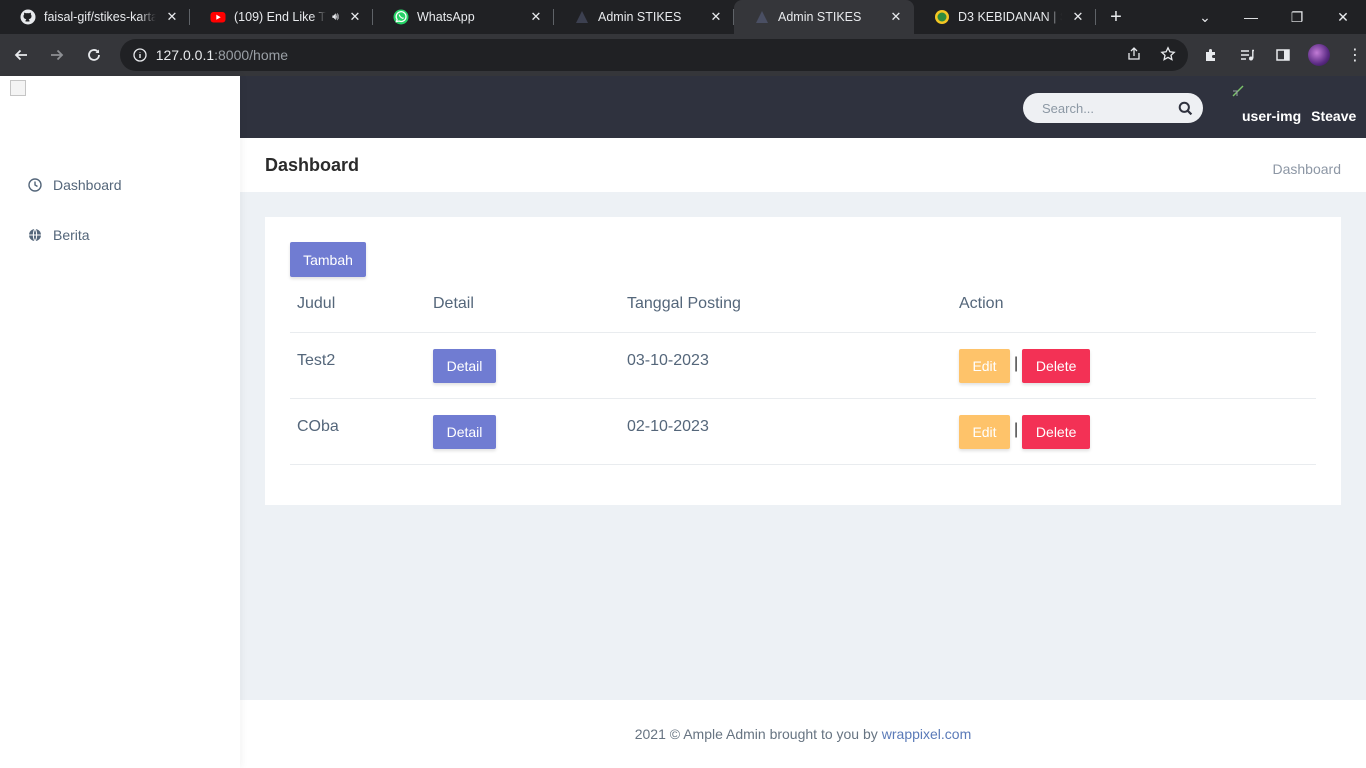 The height and width of the screenshot is (768, 1366). I want to click on tab-title: D3 KEBIDANAN | STIK, so click(1010, 17).